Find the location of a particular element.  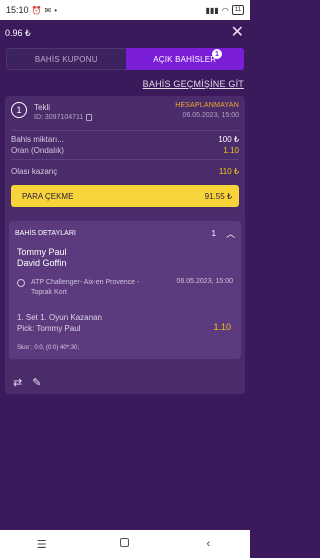

bet-details-title: BAHİS DETAYLARI is located at coordinates (45, 233).